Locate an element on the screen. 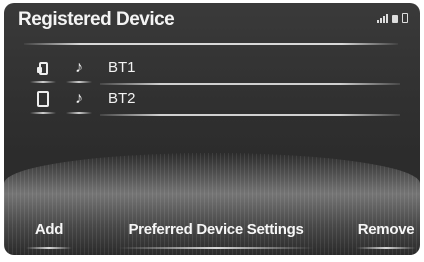 The width and height of the screenshot is (424, 262). remove-button: Remove is located at coordinates (386, 235).